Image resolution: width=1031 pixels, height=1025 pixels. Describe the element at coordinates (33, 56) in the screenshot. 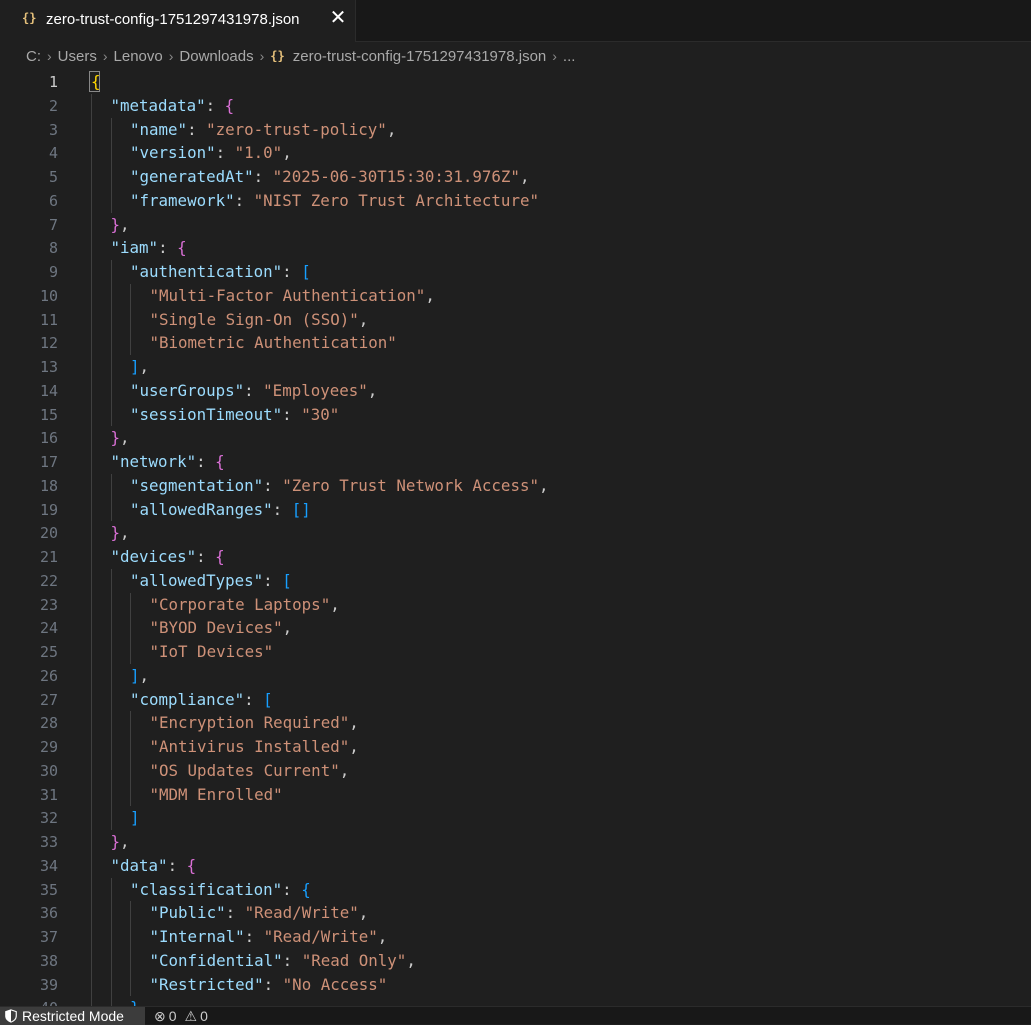

I see `breadcrumb-item-drive: C:` at that location.